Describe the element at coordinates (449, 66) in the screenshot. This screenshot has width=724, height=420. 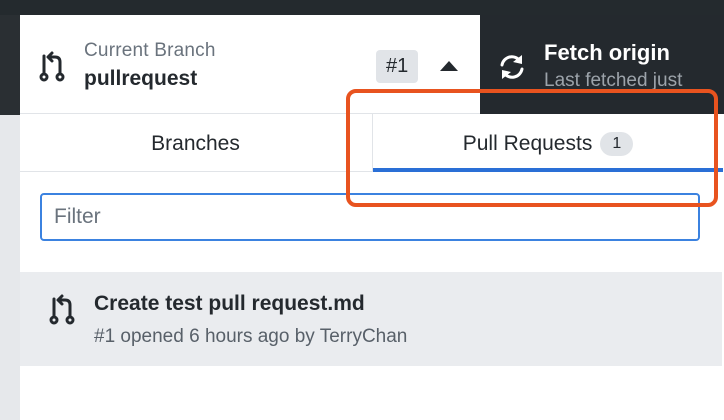
I see `caret-up-icon` at that location.